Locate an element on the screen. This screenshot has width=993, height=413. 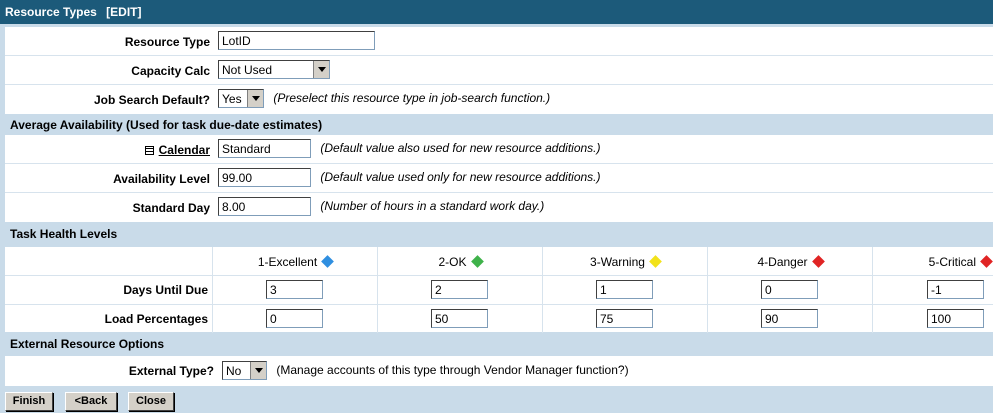
load-percentages-label: Load Percentages is located at coordinates (109, 319).